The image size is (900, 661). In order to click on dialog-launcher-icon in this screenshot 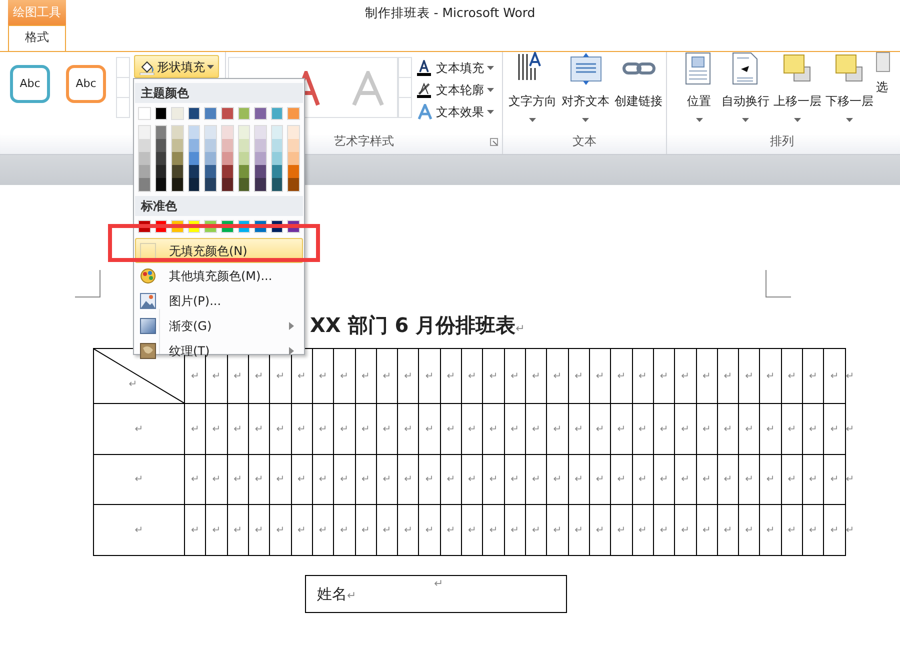, I will do `click(494, 142)`.